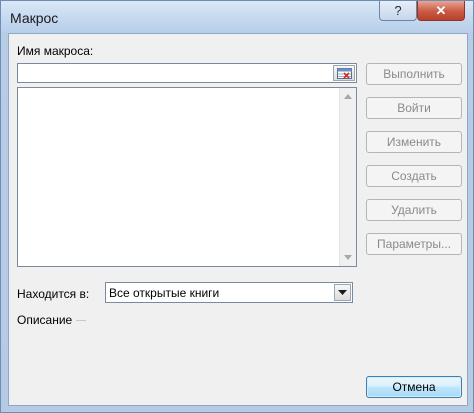 This screenshot has height=413, width=474. I want to click on scroll-up-icon, so click(348, 96).